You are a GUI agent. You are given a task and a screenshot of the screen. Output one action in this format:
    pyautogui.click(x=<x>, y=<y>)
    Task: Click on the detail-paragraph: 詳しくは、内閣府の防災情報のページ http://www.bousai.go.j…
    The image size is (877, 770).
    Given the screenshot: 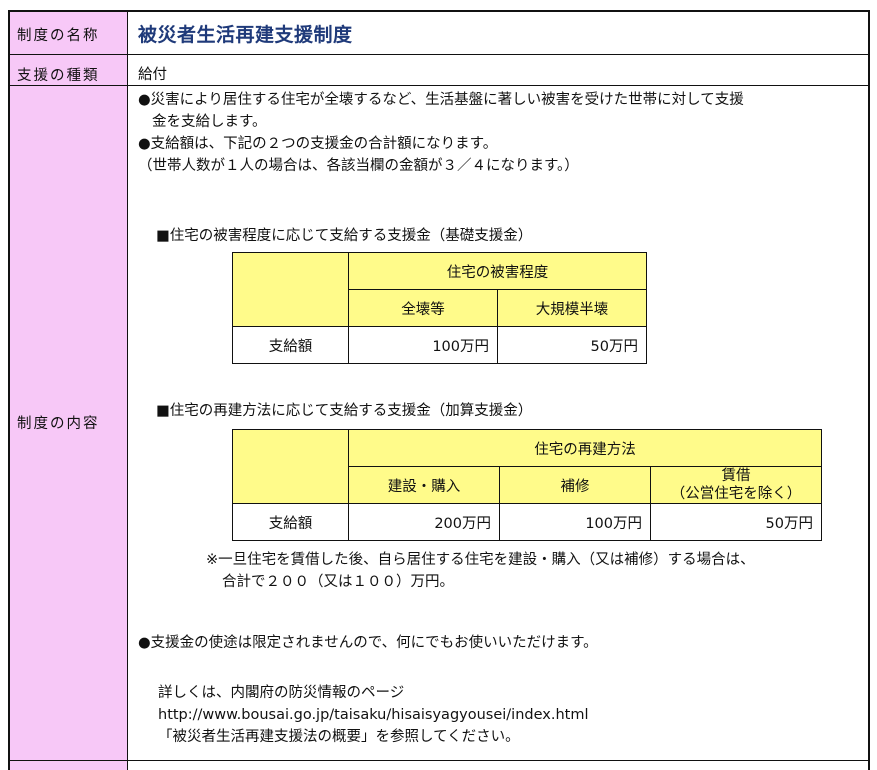 What is the action you would take?
    pyautogui.click(x=373, y=715)
    